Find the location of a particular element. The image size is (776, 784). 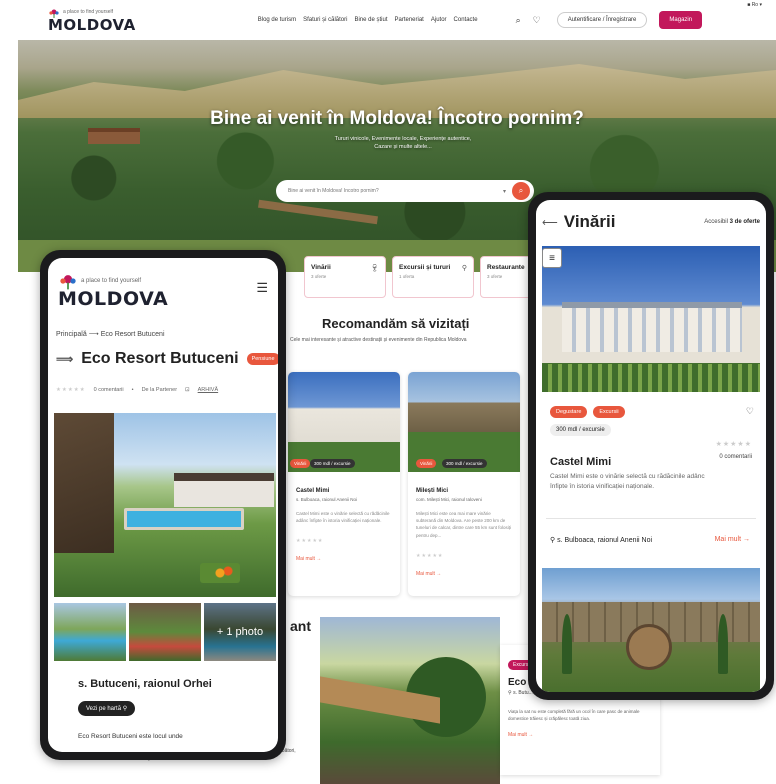

offer-location: ⚲ s. Bulboaca, raionul Anenii Noi is located at coordinates (601, 540).